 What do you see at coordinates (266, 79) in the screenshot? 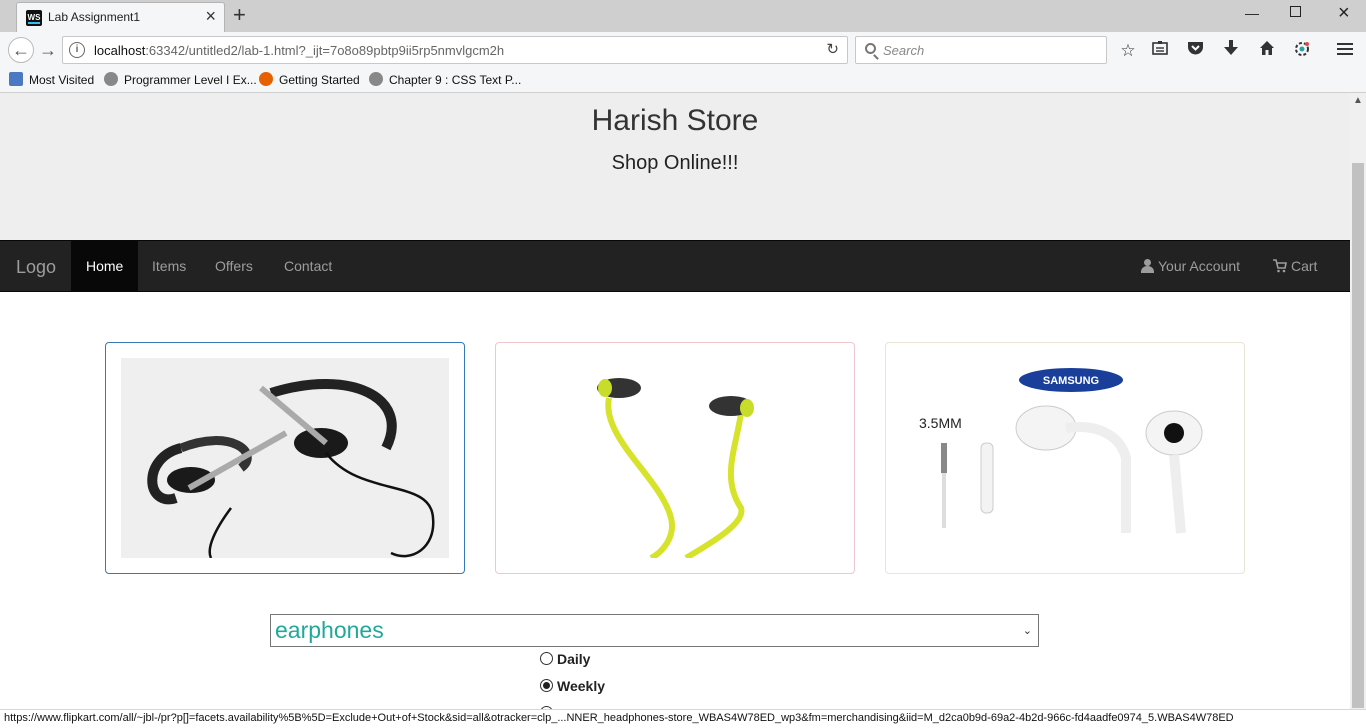
I see `firefox-icon` at bounding box center [266, 79].